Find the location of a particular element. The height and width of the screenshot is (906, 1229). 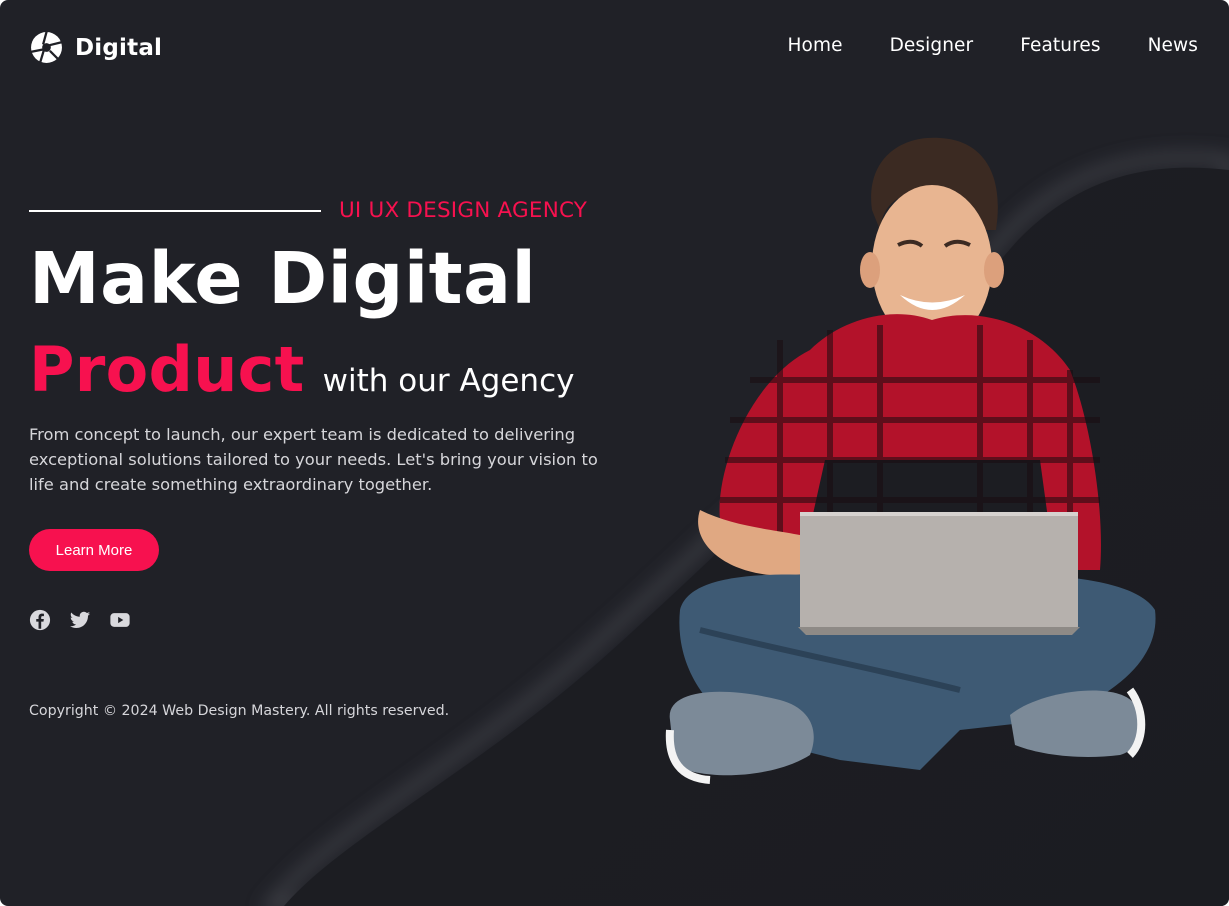

brand-logo-link: Digital is located at coordinates (96, 47).